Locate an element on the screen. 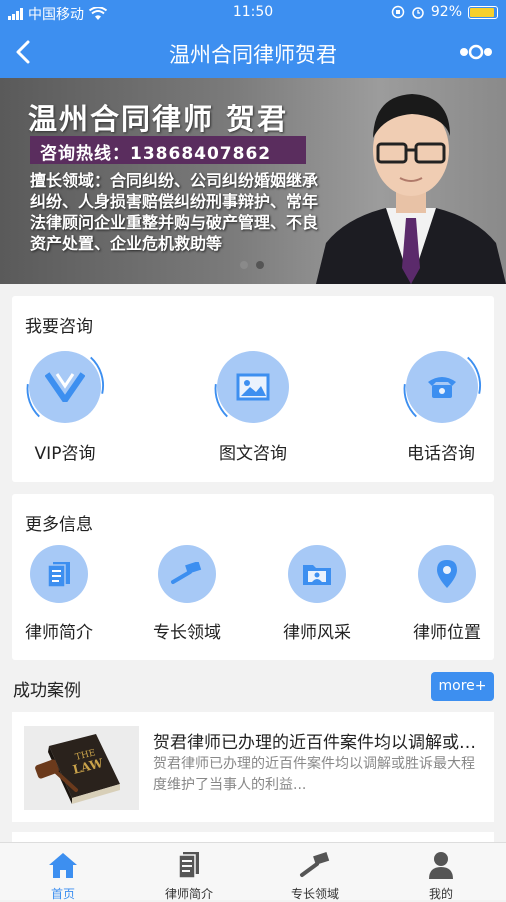  carousel-dot-active is located at coordinates (260, 265).